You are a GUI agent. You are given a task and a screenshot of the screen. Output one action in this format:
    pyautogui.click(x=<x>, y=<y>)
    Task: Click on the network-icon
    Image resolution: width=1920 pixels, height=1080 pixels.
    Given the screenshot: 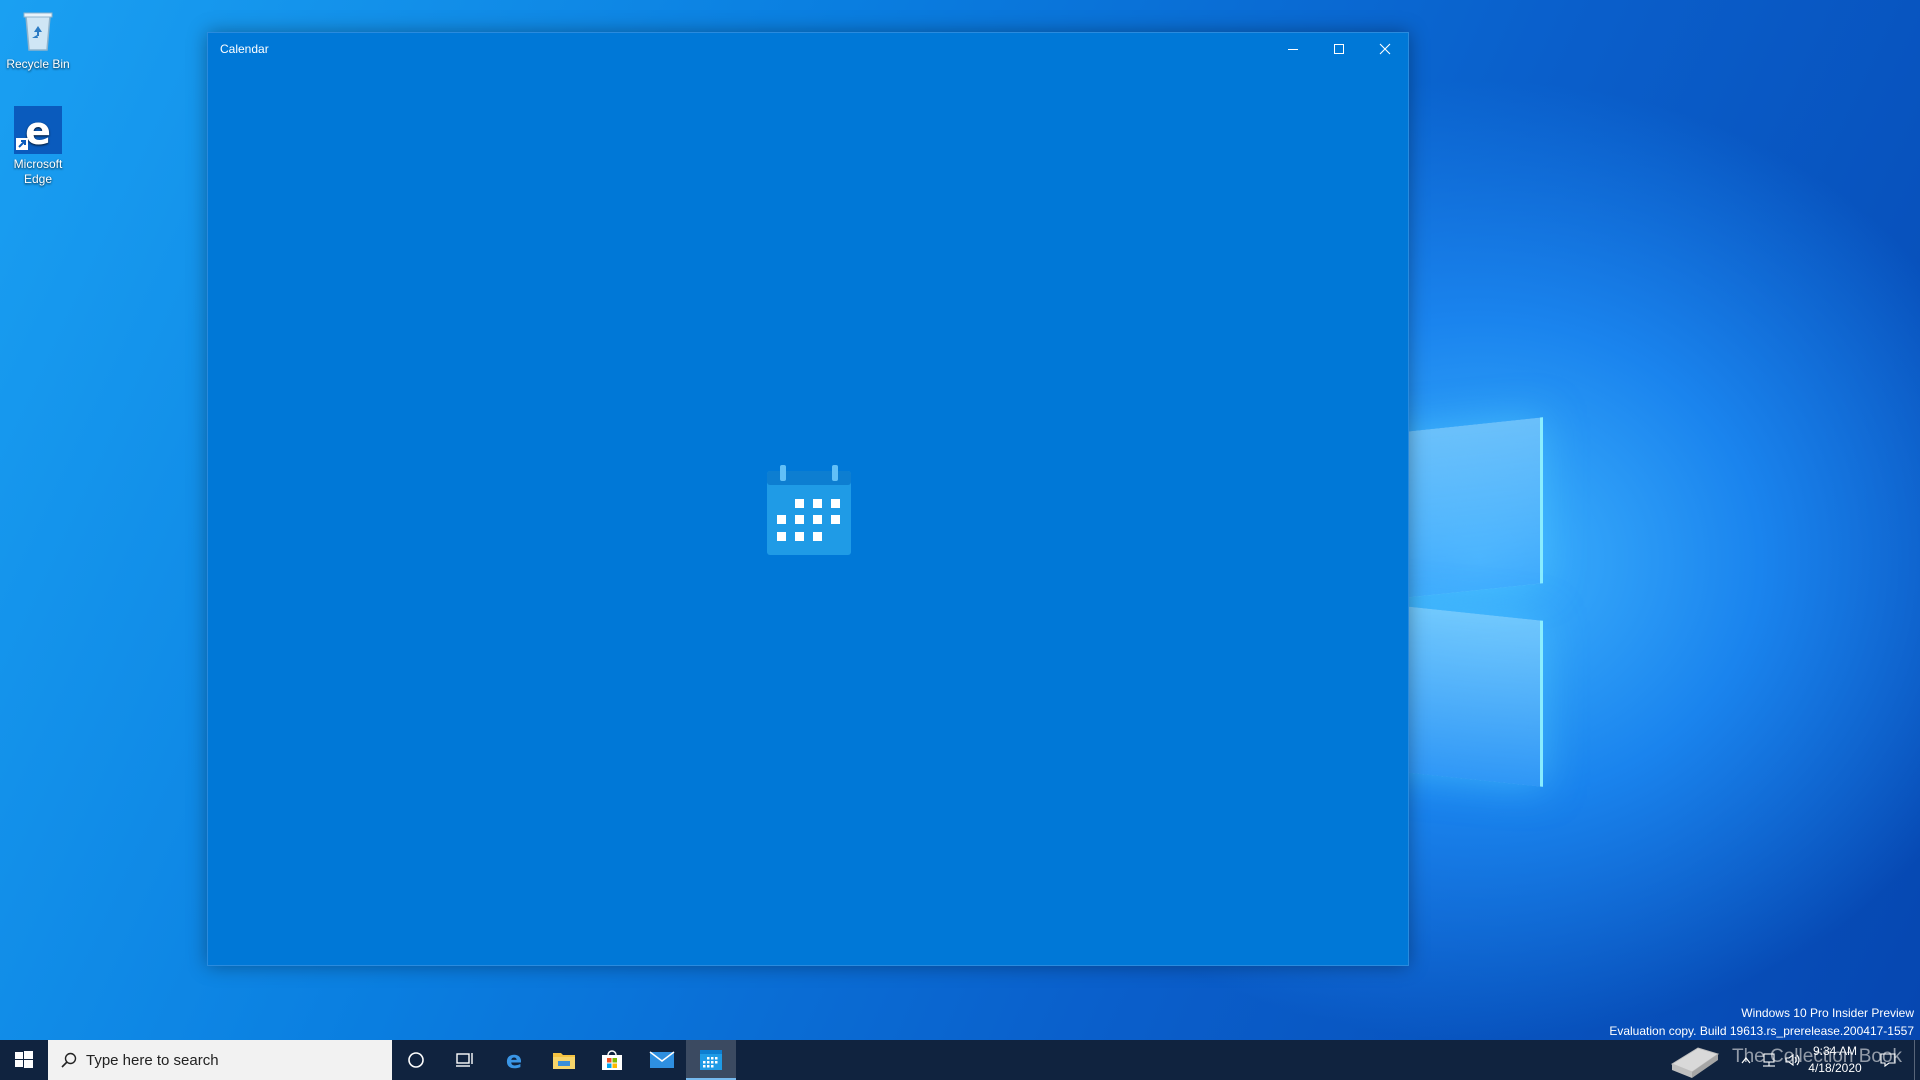 What is the action you would take?
    pyautogui.click(x=1769, y=1060)
    